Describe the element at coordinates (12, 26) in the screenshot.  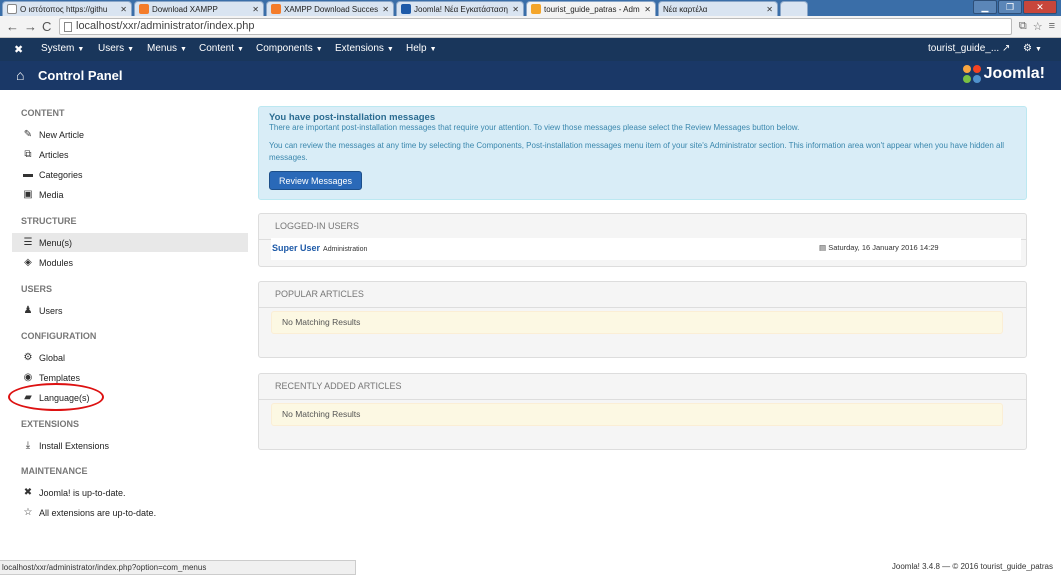
I see `back-icon: ←` at that location.